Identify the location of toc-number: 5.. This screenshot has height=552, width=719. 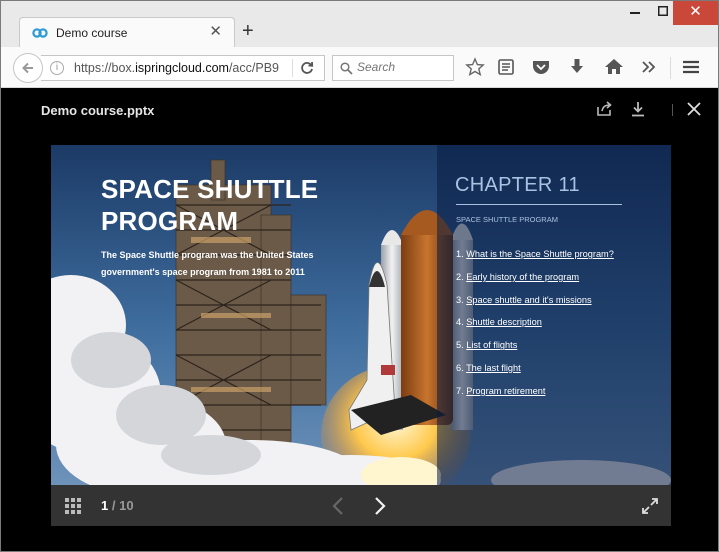
(460, 345).